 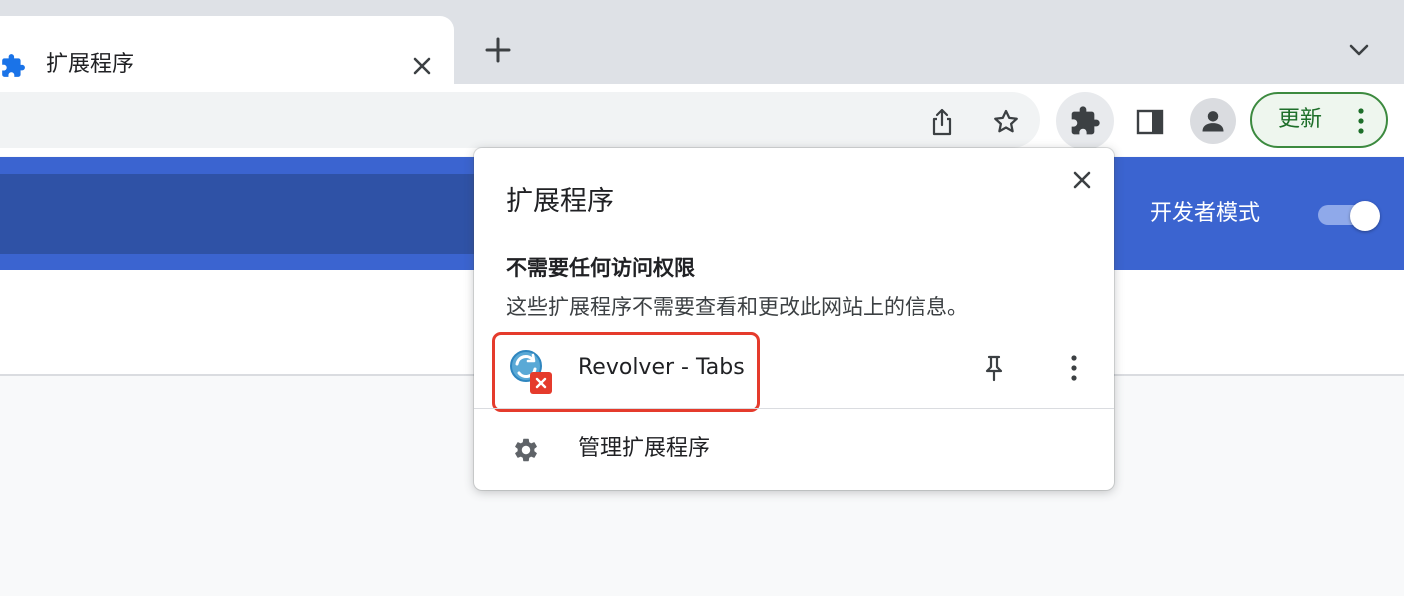 What do you see at coordinates (994, 368) in the screenshot?
I see `pin-icon` at bounding box center [994, 368].